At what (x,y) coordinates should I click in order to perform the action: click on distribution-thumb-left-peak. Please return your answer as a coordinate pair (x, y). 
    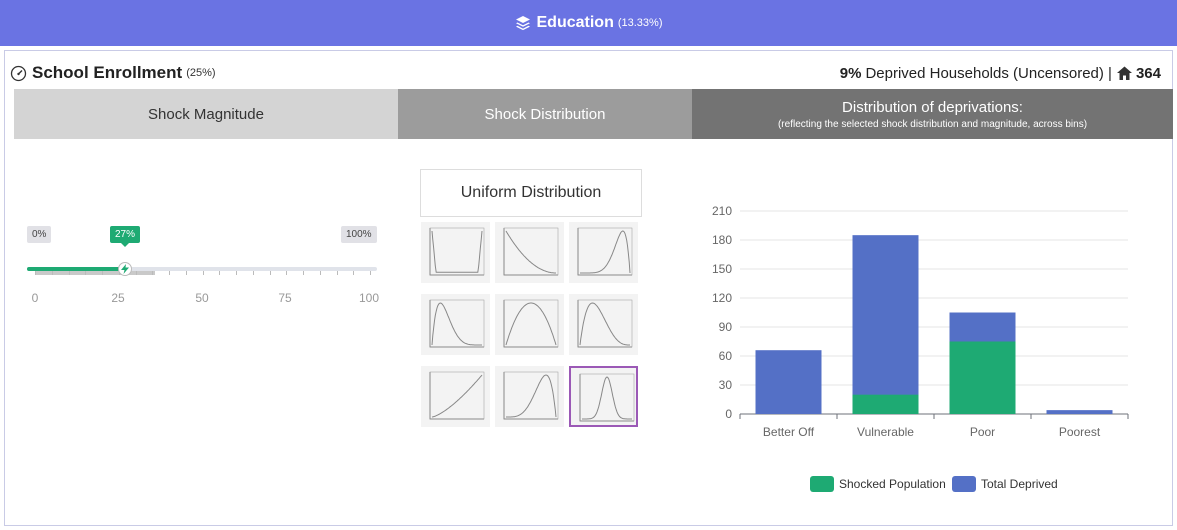
    Looking at the image, I should click on (603, 324).